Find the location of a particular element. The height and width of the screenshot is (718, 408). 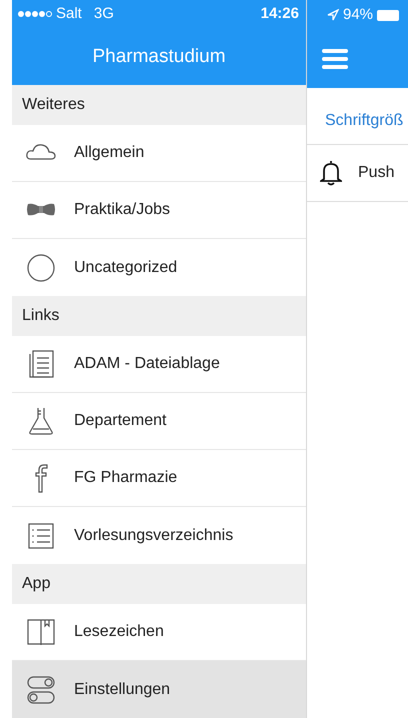

section-header: App is located at coordinates (36, 584).